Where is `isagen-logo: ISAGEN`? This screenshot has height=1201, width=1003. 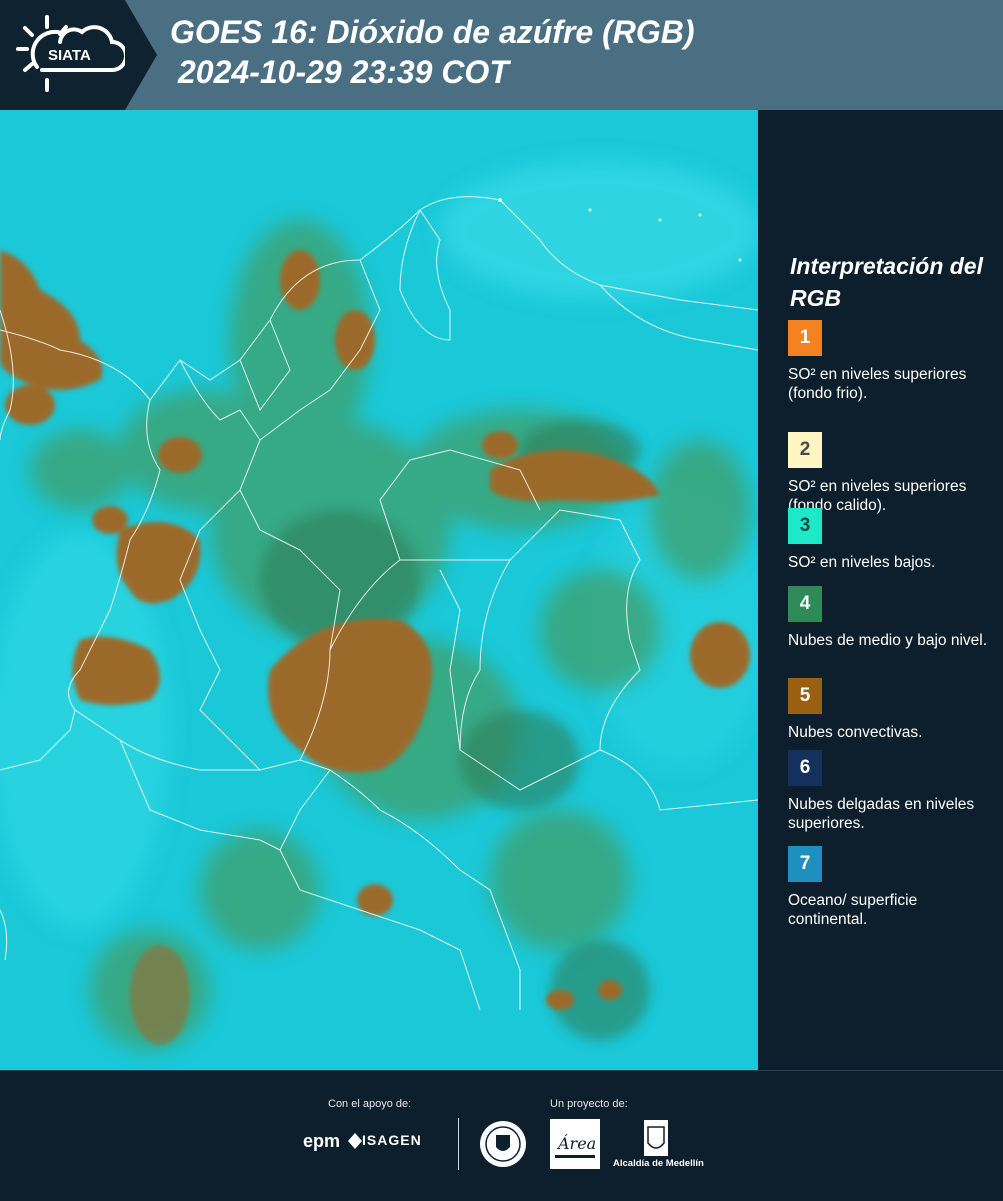
isagen-logo: ISAGEN is located at coordinates (392, 1140).